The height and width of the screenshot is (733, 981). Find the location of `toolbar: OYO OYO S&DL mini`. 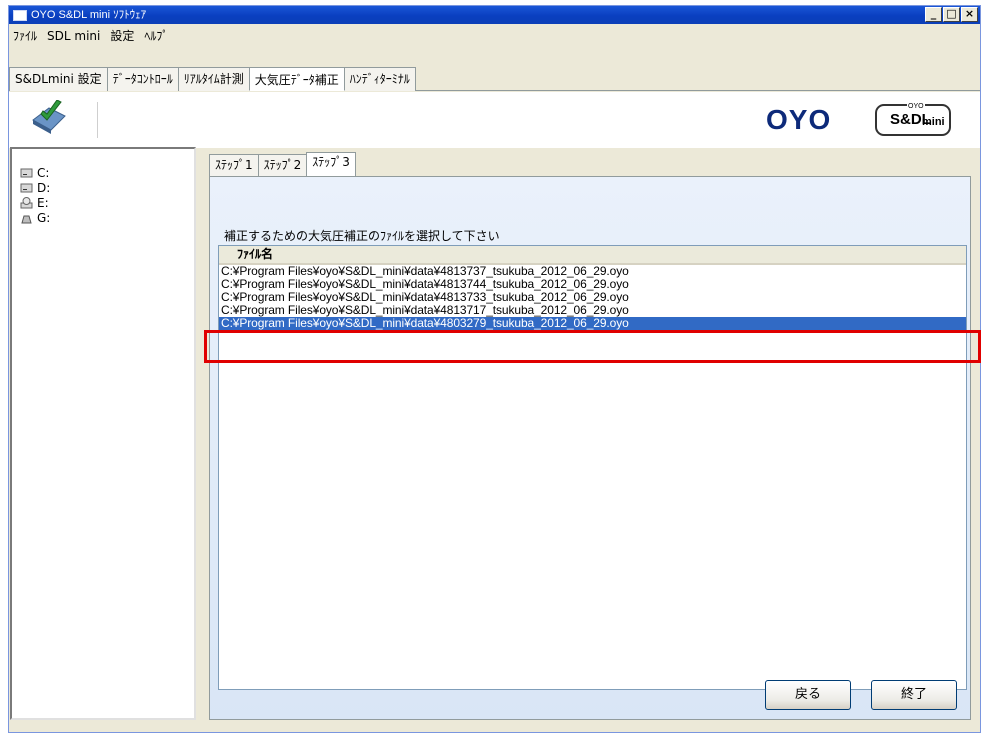

toolbar: OYO OYO S&DL mini is located at coordinates (494, 120).